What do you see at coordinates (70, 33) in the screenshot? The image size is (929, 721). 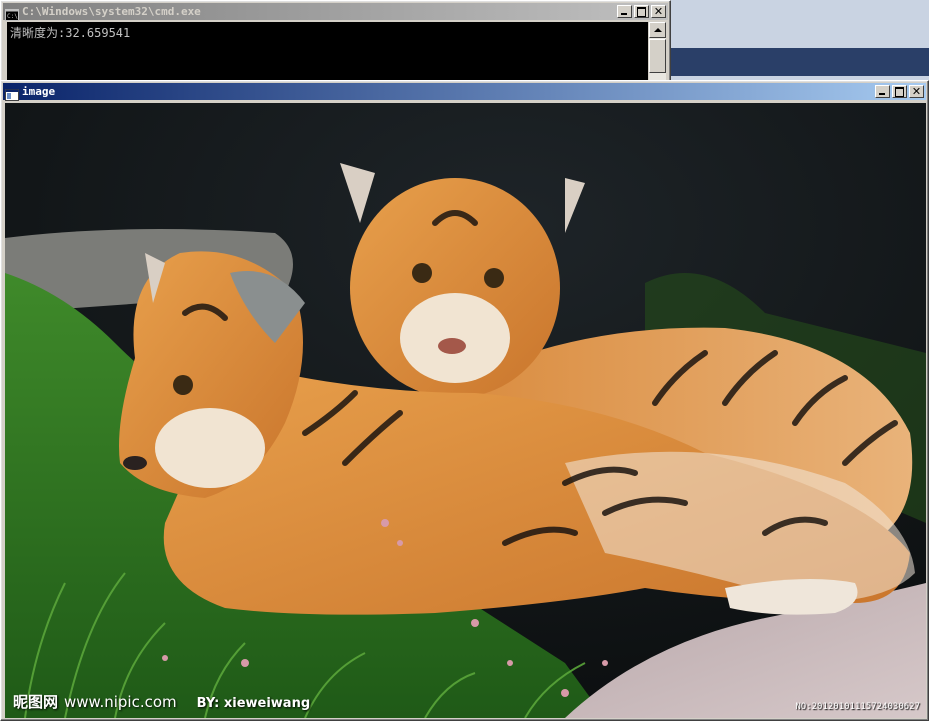 I see `console-output-line: 清晰度为:32.659541` at bounding box center [70, 33].